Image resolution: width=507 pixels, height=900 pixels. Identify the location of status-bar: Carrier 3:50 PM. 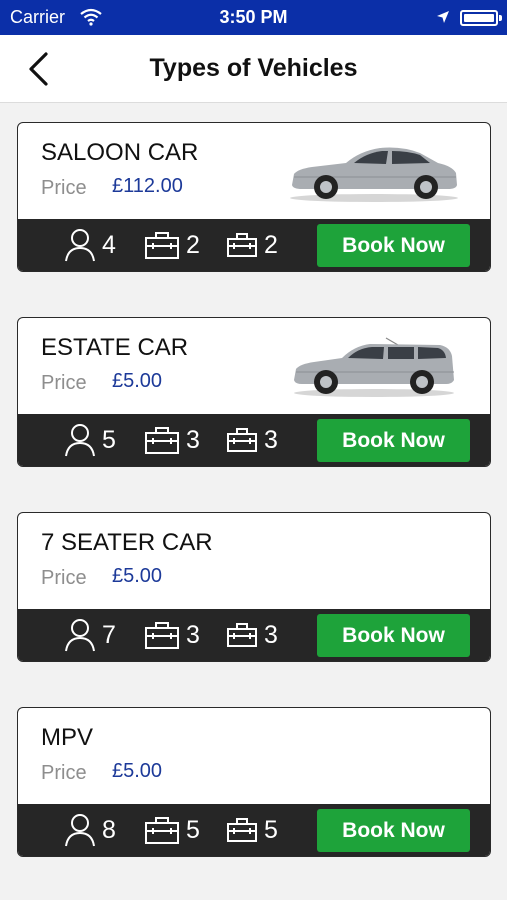
(253, 17).